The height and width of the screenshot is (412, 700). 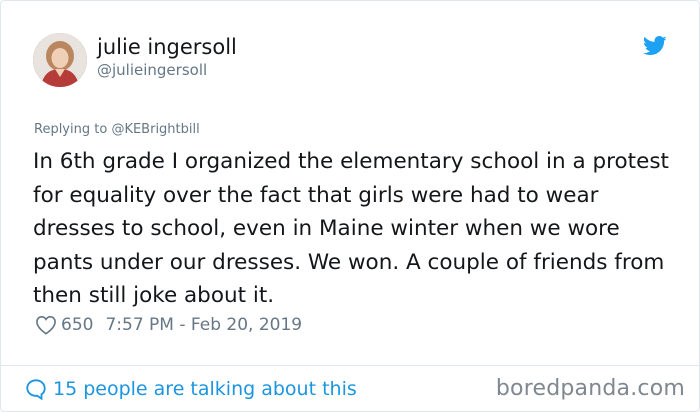 I want to click on avatar-image, so click(x=60, y=60).